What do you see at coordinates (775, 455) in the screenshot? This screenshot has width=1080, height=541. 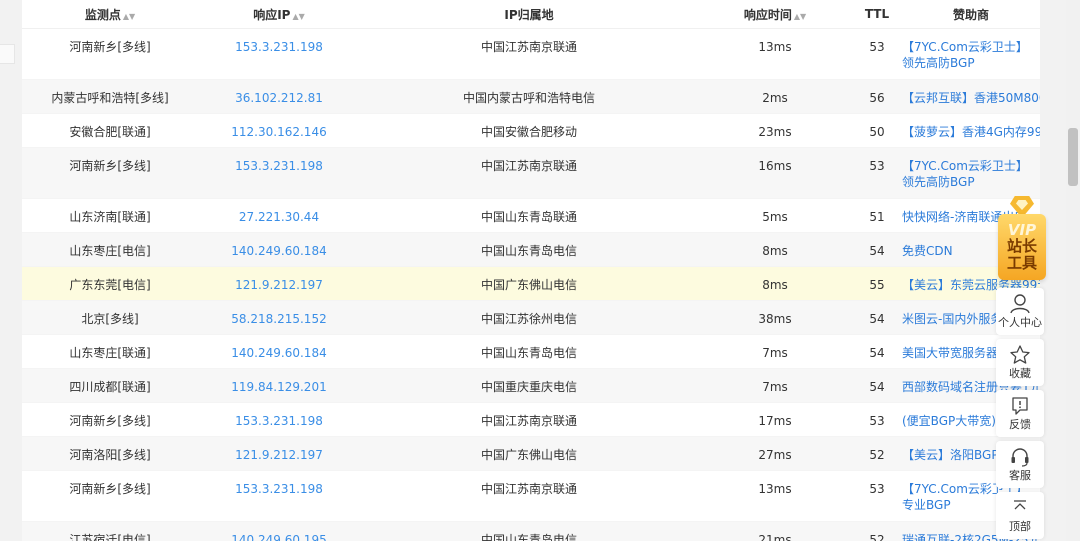 I see `response-time-cell: 27ms` at bounding box center [775, 455].